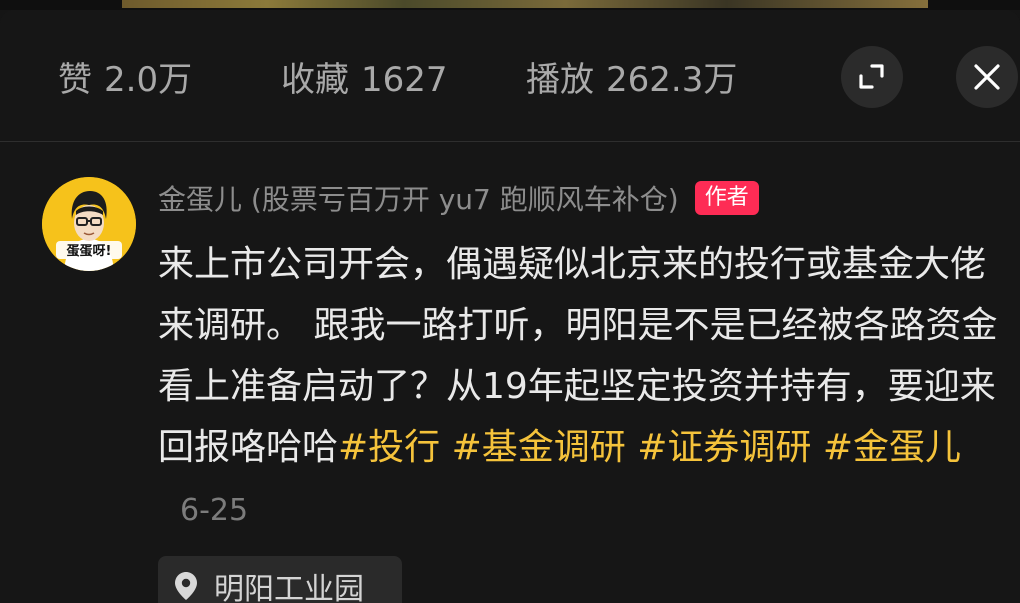 This screenshot has width=1020, height=603. I want to click on avatar: 蛋蛋呀!, so click(89, 224).